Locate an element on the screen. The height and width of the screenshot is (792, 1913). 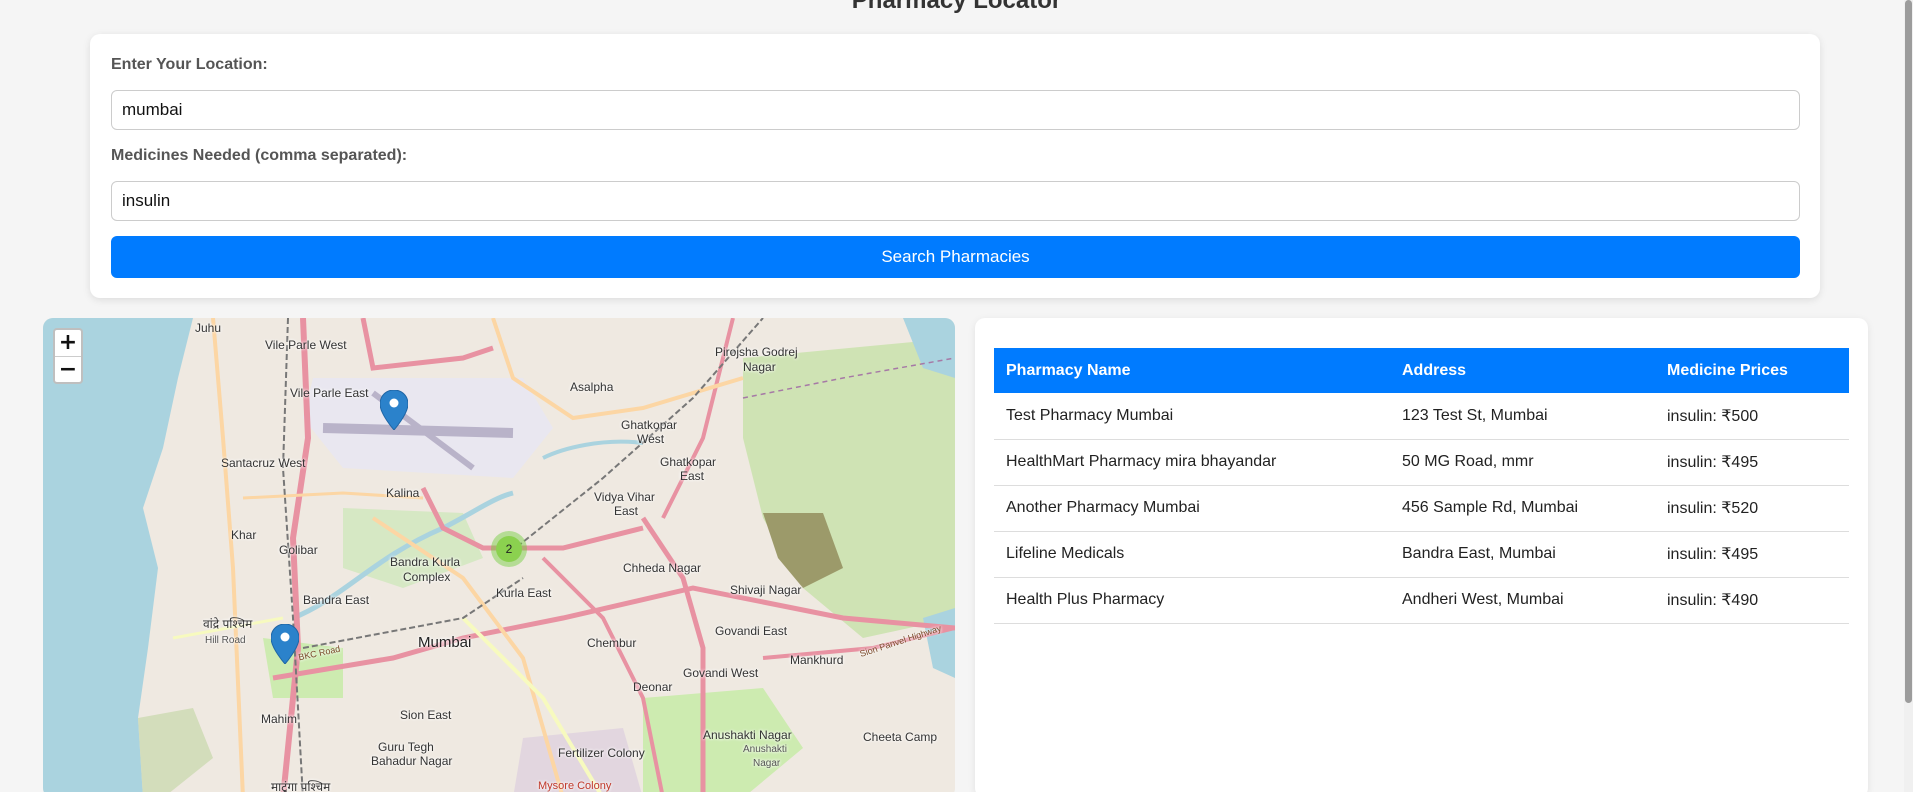
zoom-in-button: + is located at coordinates (68, 343).